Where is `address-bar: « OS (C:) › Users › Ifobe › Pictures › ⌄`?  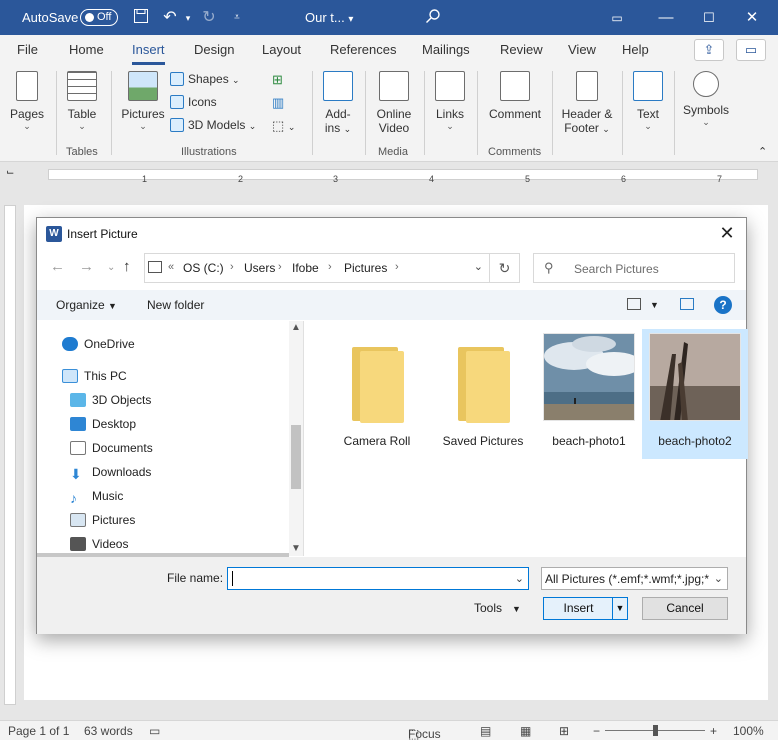 address-bar: « OS (C:) › Users › Ifobe › Pictures › ⌄ is located at coordinates (317, 268).